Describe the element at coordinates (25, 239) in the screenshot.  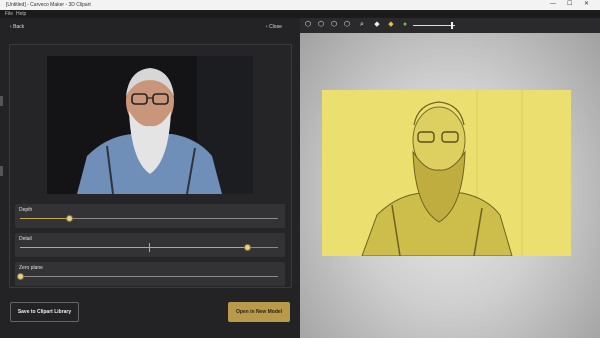
I see `detail-label: Detail` at that location.